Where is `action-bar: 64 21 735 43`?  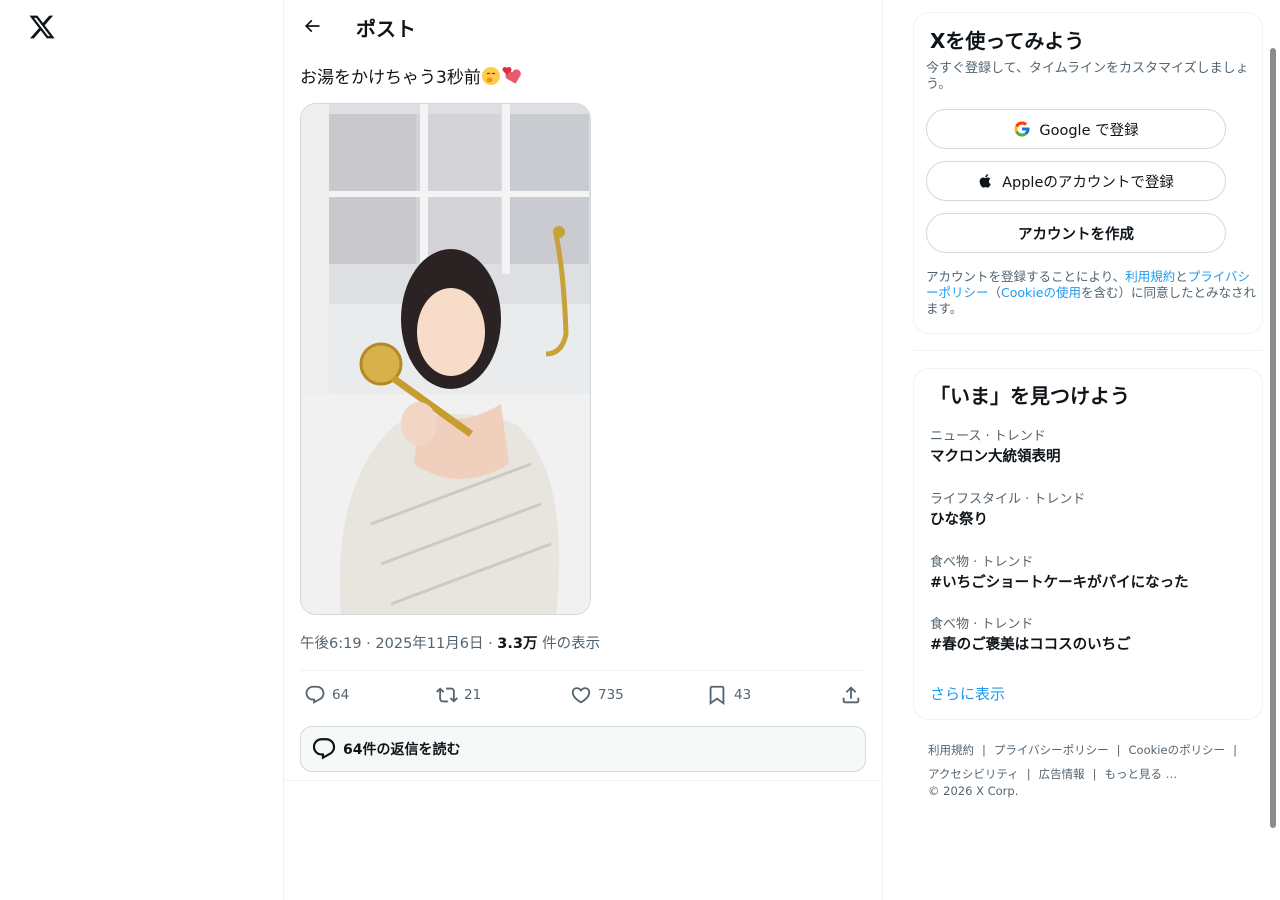
action-bar: 64 21 735 43 is located at coordinates (583, 695).